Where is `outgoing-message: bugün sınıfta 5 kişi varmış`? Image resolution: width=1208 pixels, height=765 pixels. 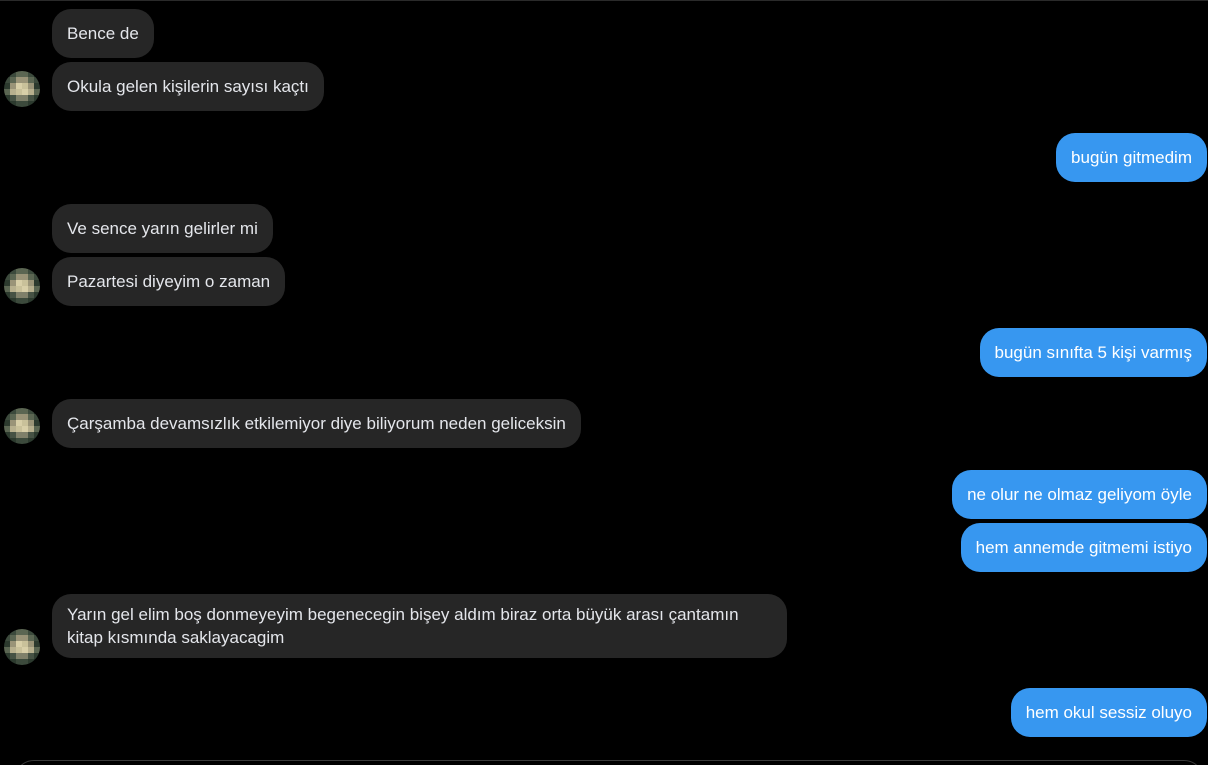 outgoing-message: bugün sınıfta 5 kişi varmış is located at coordinates (1093, 352).